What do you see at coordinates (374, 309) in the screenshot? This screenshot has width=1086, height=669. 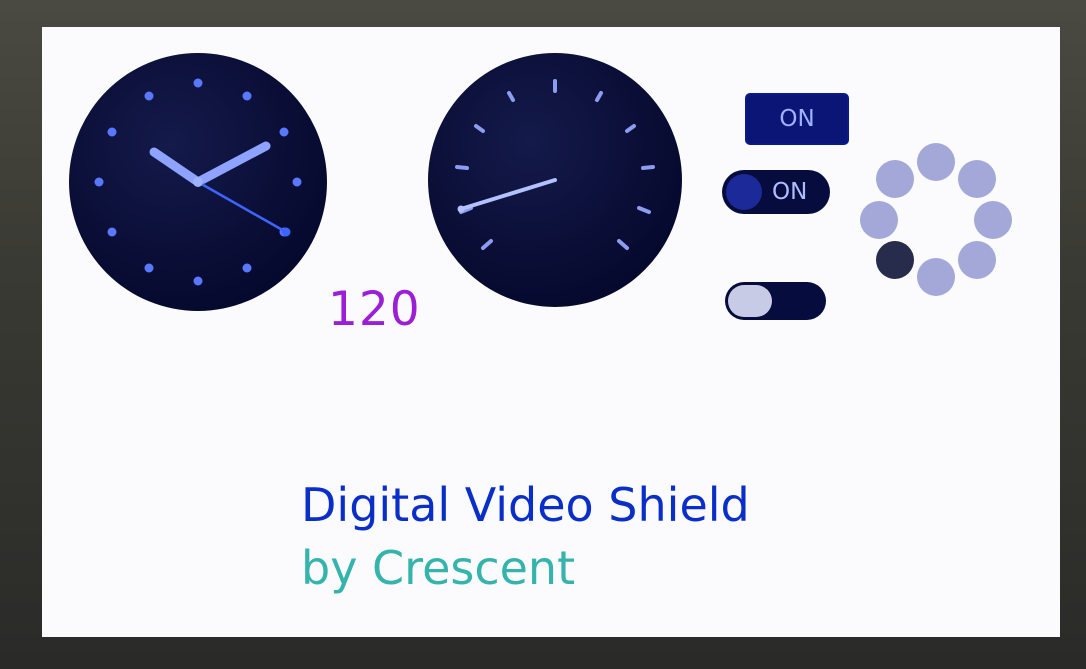 I see `value-readout: 120` at bounding box center [374, 309].